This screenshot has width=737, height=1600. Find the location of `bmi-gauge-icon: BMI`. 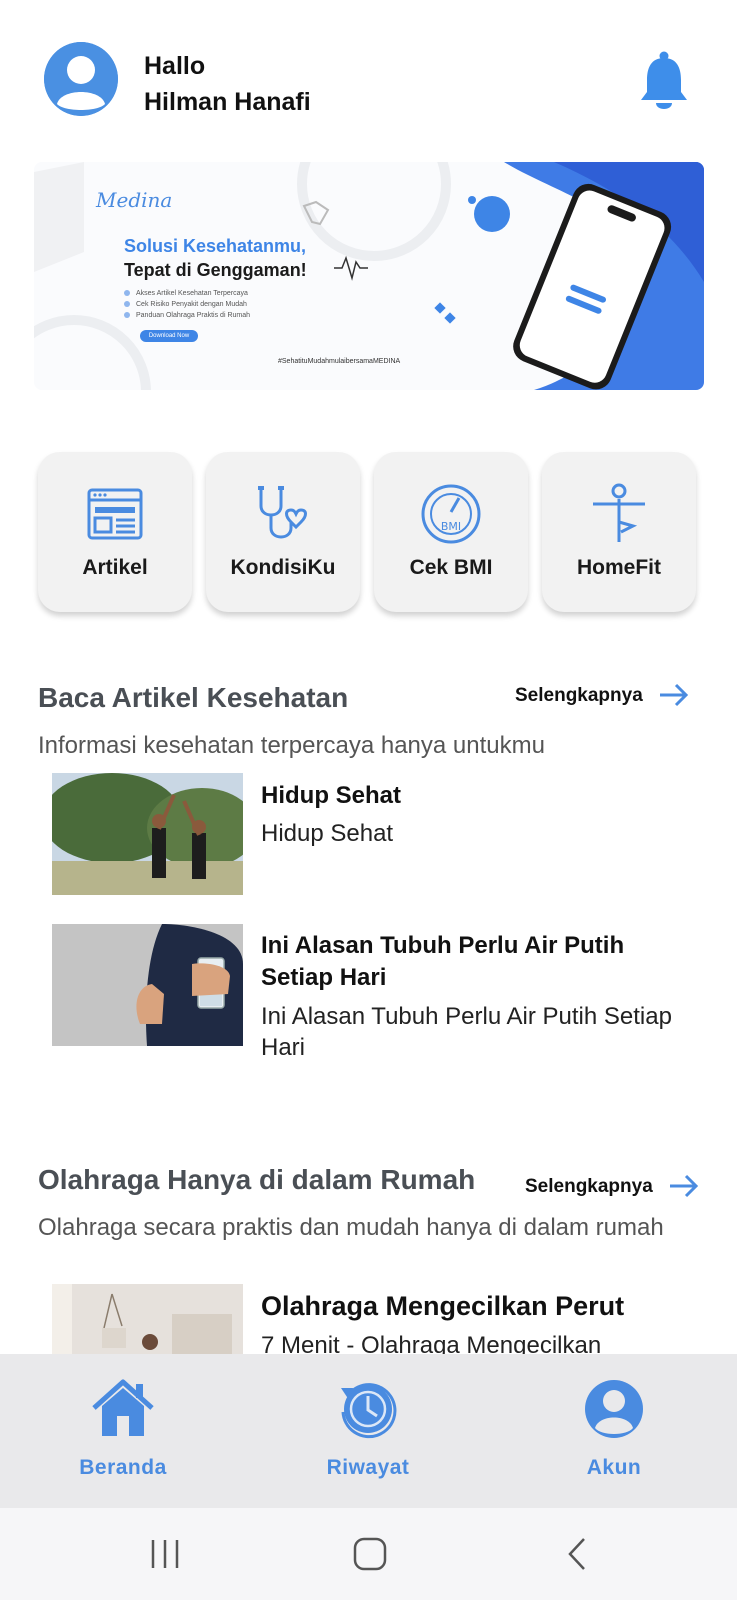

bmi-gauge-icon: BMI is located at coordinates (451, 514).